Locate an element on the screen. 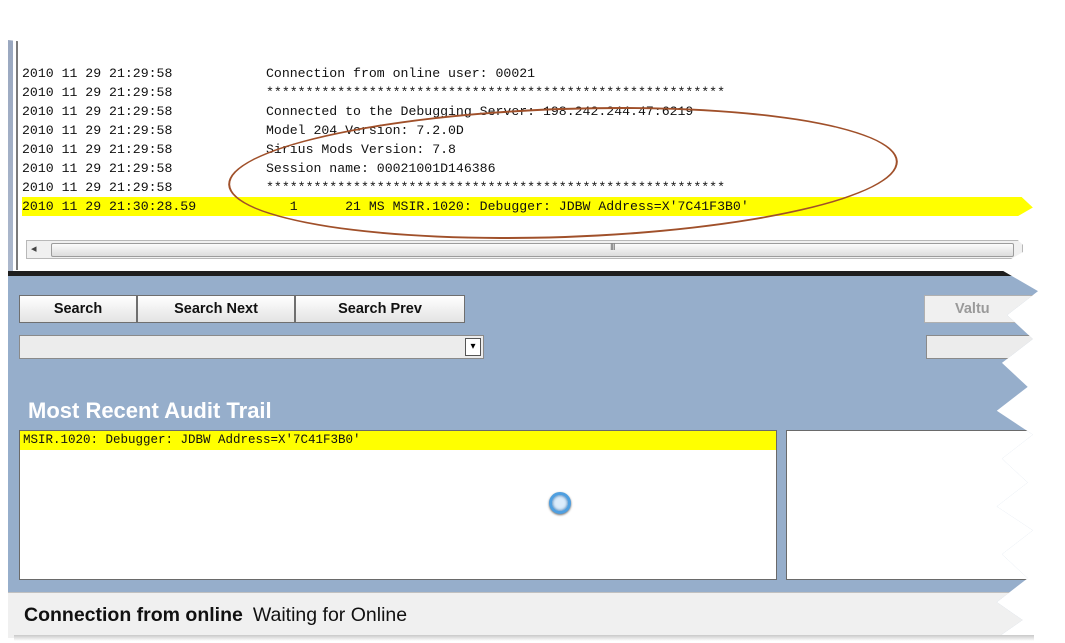  chevron-down-icon: ▾ is located at coordinates (473, 347).